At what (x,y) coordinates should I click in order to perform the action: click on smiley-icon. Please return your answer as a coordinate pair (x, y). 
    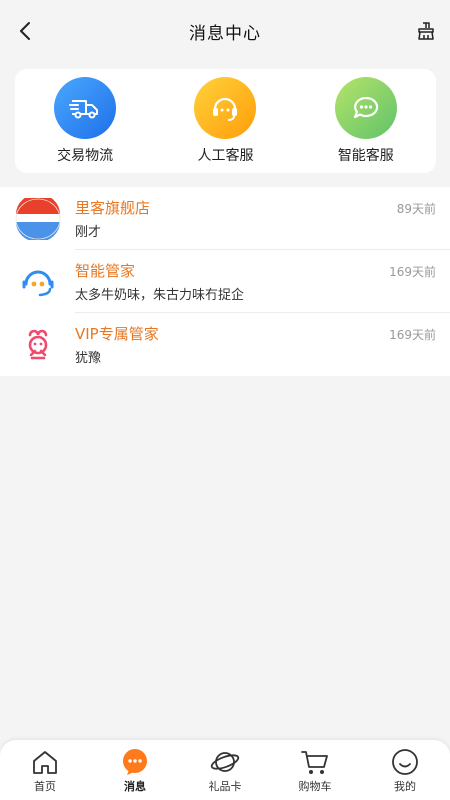
    Looking at the image, I should click on (405, 762).